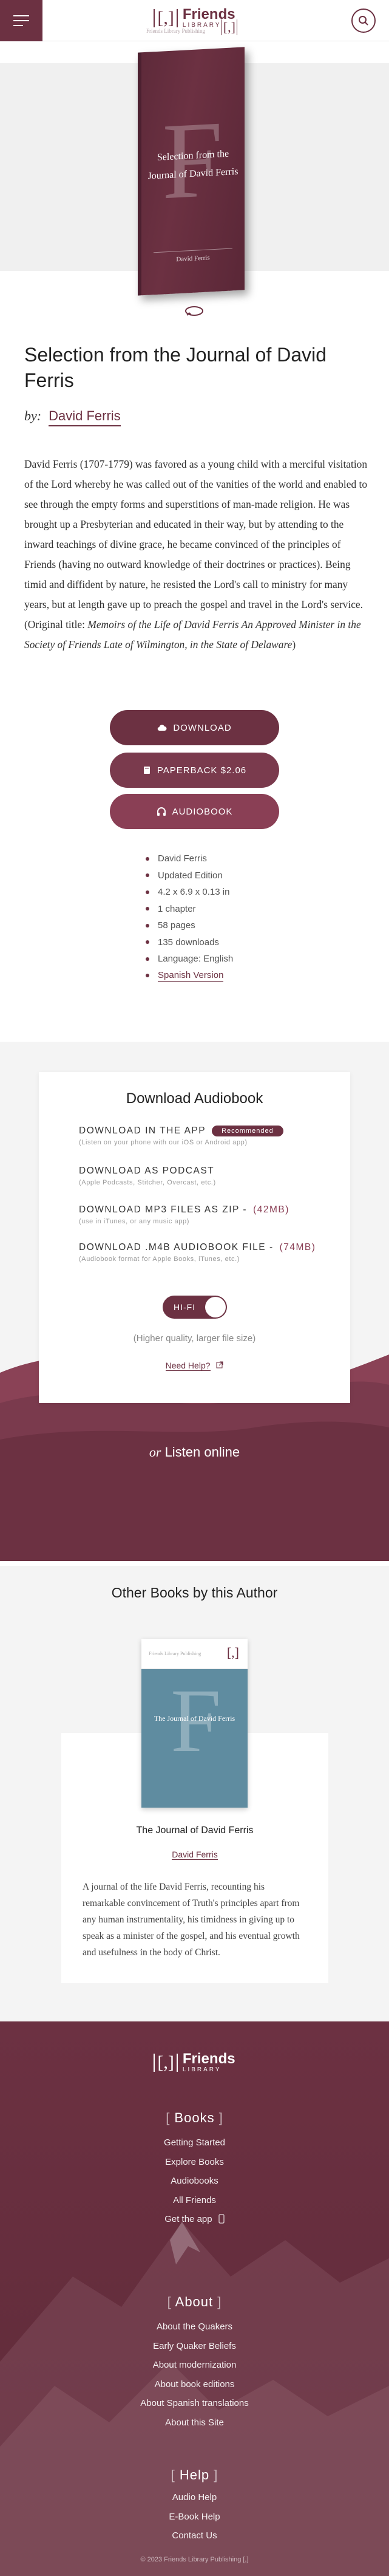 Image resolution: width=389 pixels, height=2576 pixels. What do you see at coordinates (188, 1366) in the screenshot?
I see `need-help-label: Need Help?` at bounding box center [188, 1366].